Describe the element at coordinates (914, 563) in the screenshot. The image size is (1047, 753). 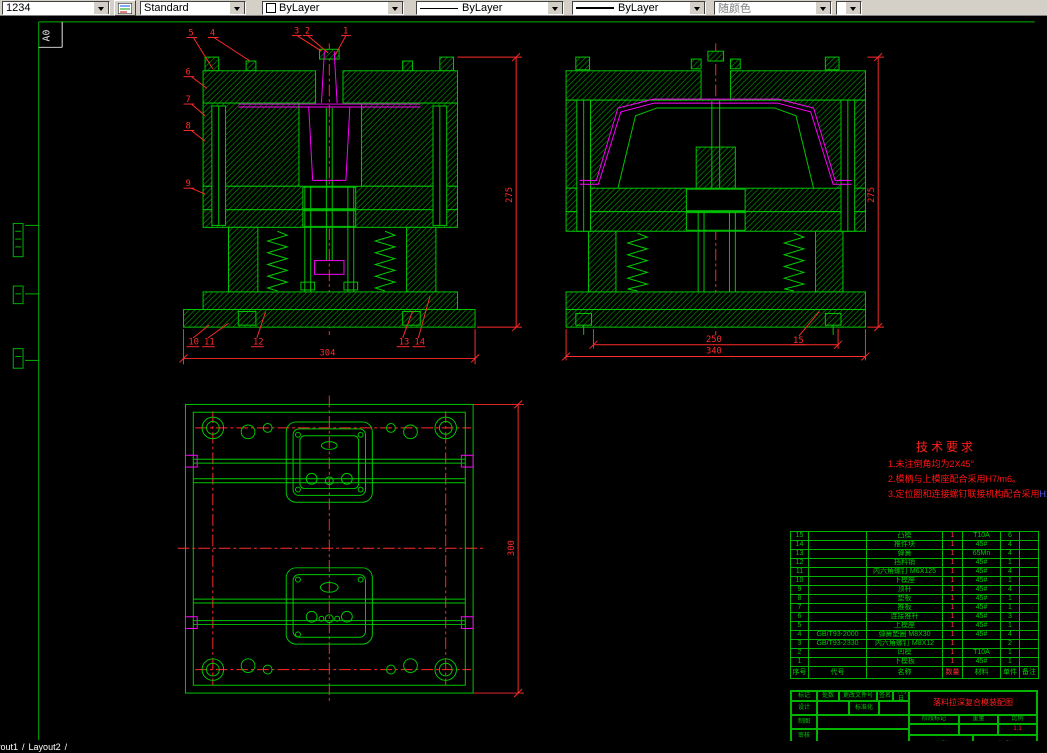
I see `bom-row: 12 挡料销 1 45# 1` at that location.